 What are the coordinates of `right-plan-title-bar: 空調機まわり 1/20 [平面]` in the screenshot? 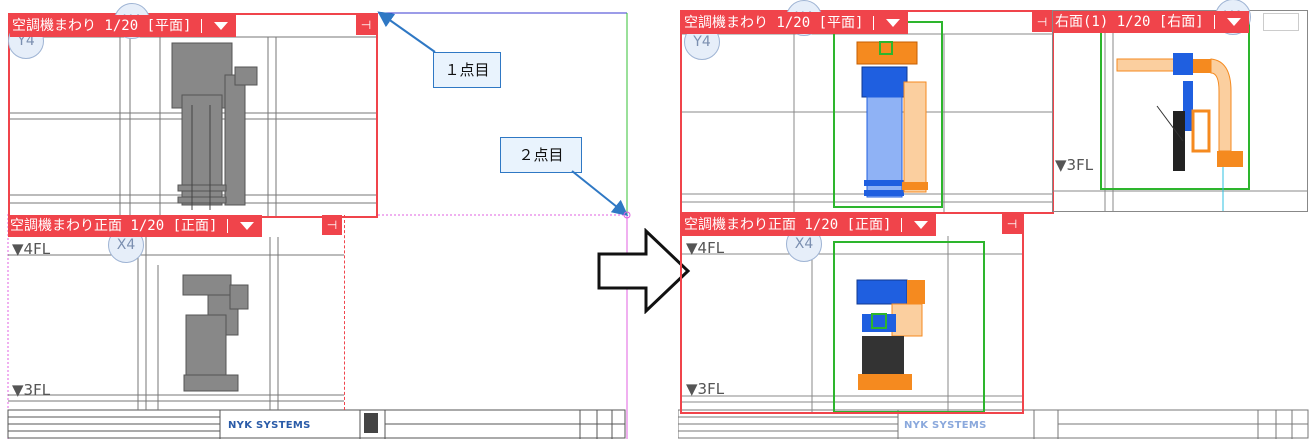 It's located at (795, 23).